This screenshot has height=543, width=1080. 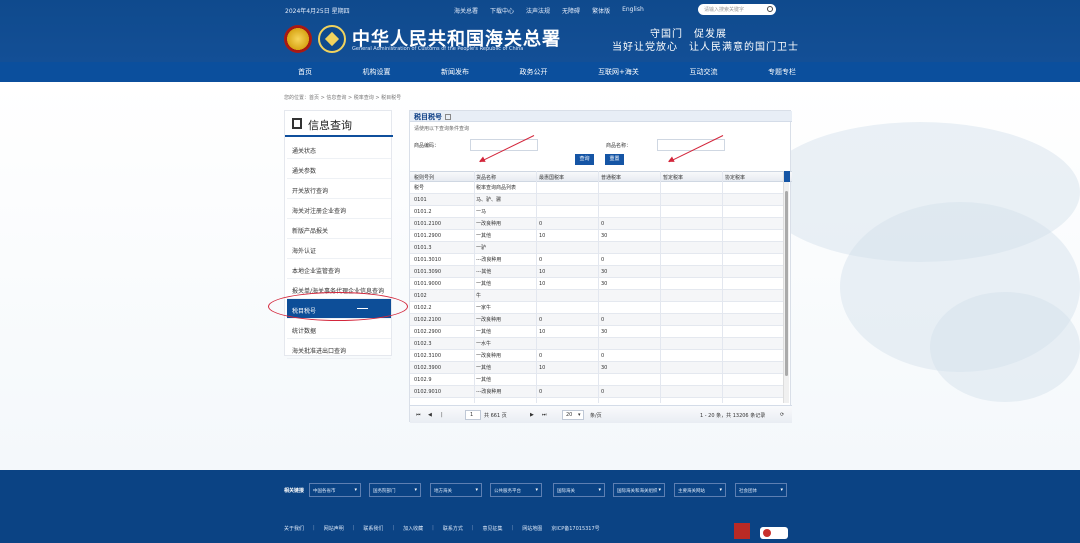 I want to click on related-link-select: 中国各省市, so click(x=335, y=490).